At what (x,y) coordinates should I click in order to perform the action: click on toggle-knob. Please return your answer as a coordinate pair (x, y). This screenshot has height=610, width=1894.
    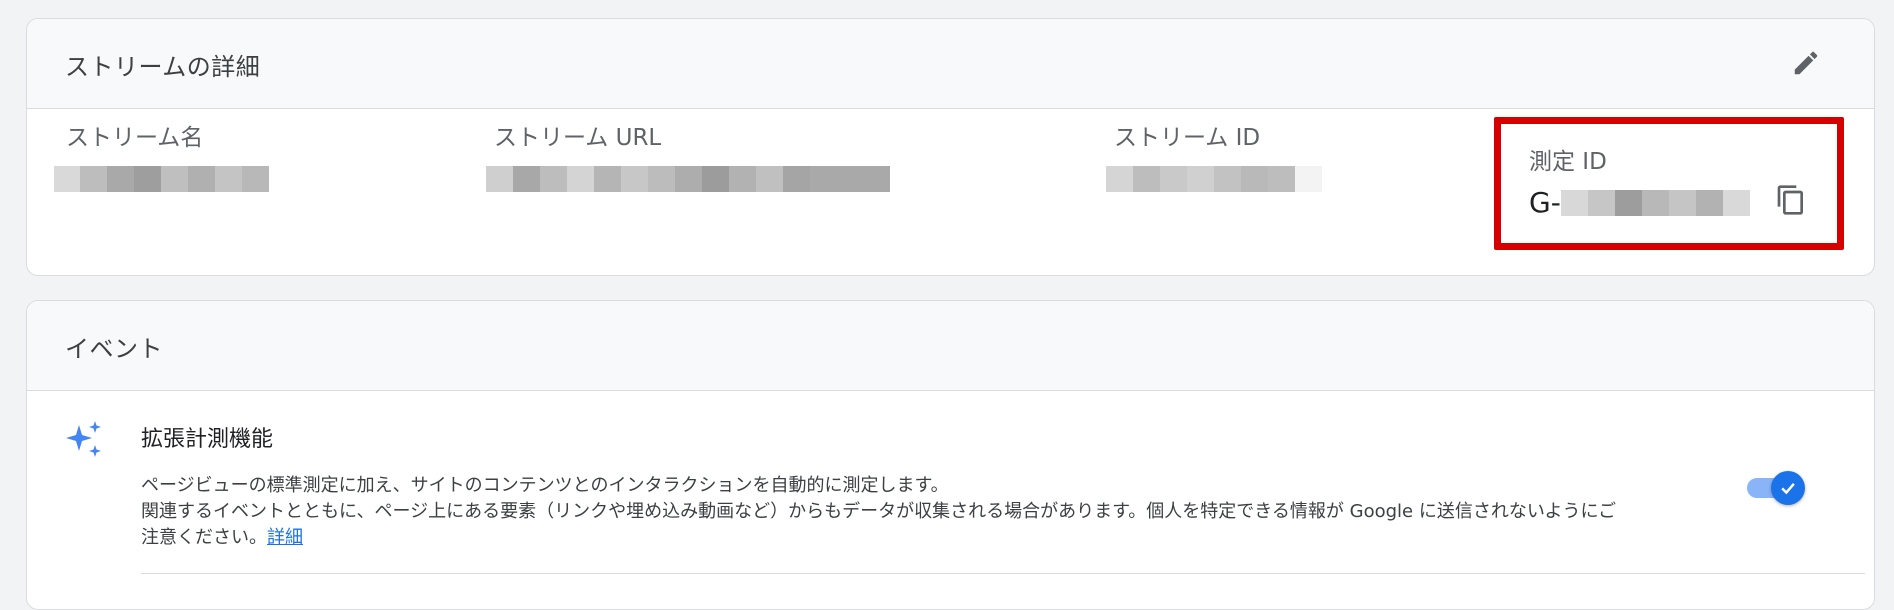
    Looking at the image, I should click on (1788, 488).